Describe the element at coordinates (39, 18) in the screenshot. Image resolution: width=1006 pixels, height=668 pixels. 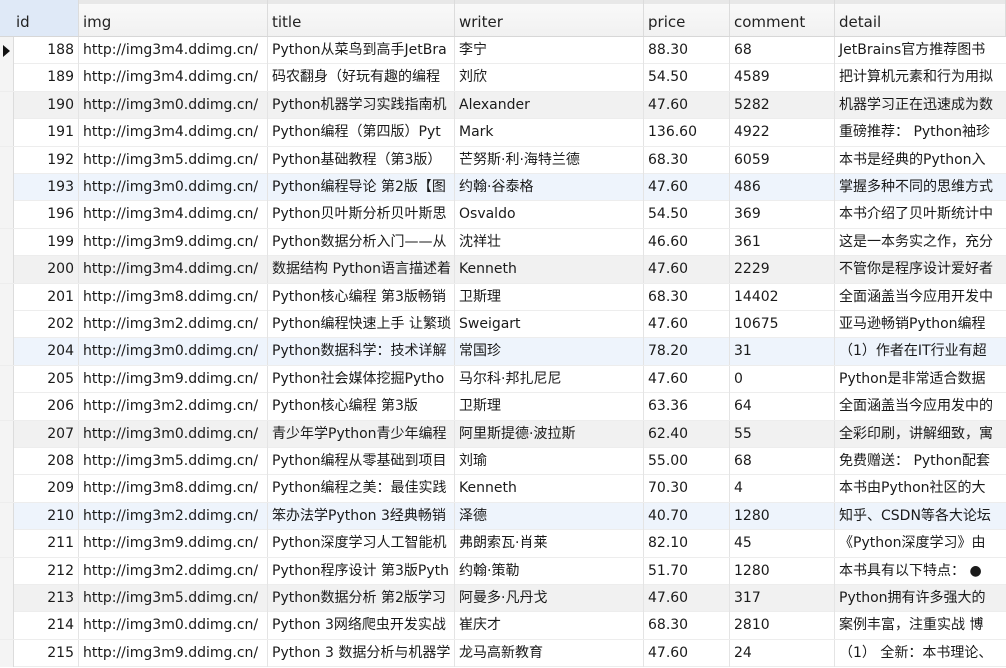
I see `column-header-id: id` at that location.